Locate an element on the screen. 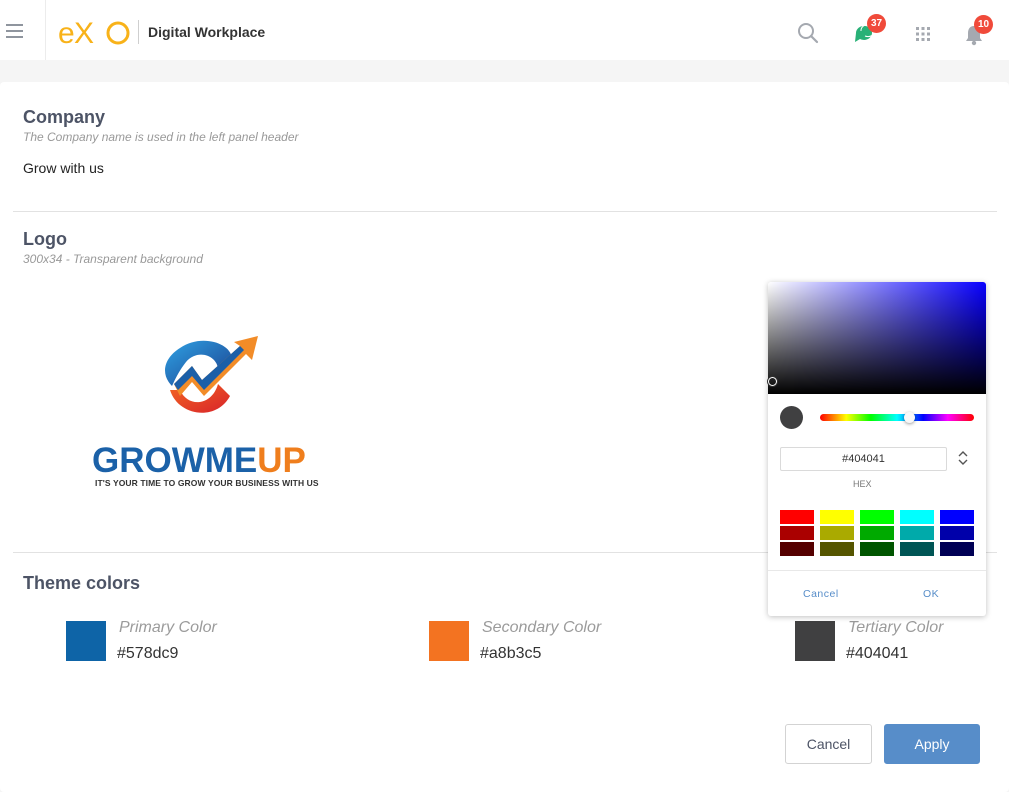 This screenshot has width=1009, height=792. saturation-area is located at coordinates (877, 338).